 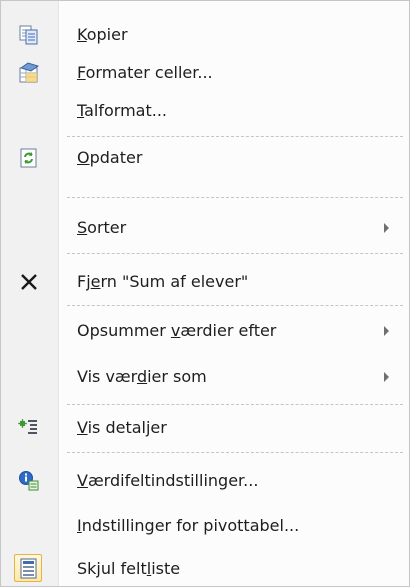 What do you see at coordinates (29, 428) in the screenshot?
I see `show-details-icon` at bounding box center [29, 428].